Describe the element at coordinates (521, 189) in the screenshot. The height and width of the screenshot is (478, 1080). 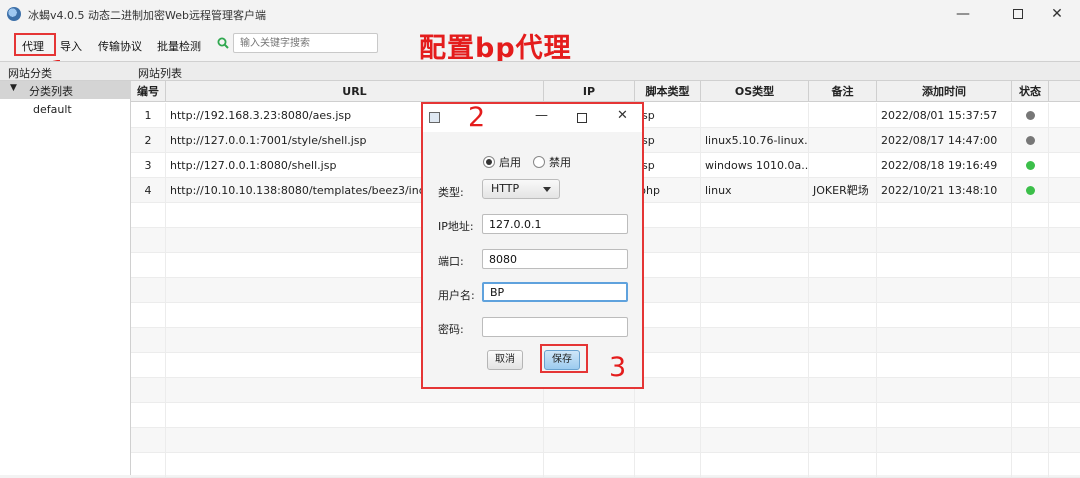
I see `proxy-type-select: HTTP` at that location.